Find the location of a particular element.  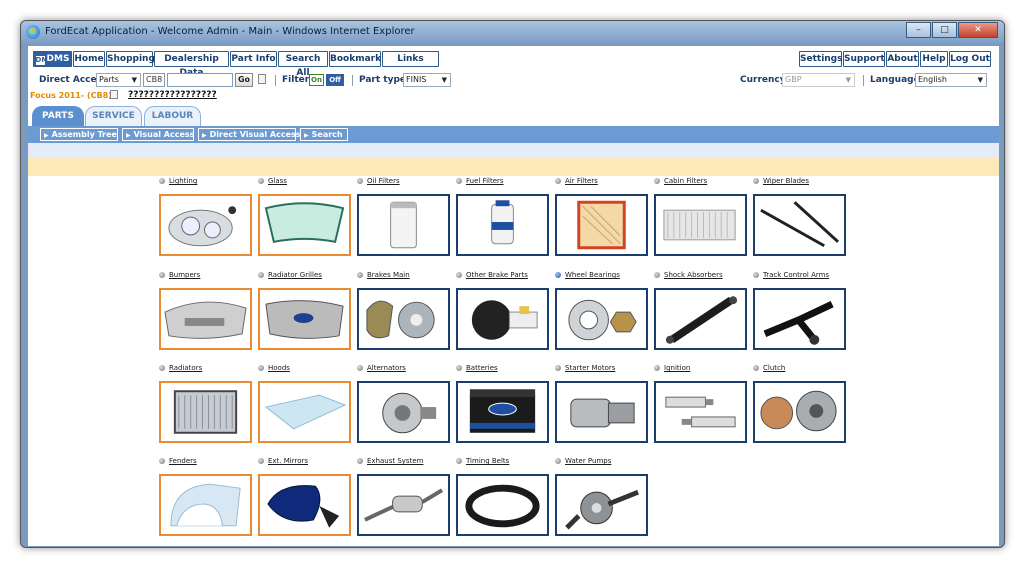

category-link-shock-absorbers: Shock Absorbers is located at coordinates (709, 275).